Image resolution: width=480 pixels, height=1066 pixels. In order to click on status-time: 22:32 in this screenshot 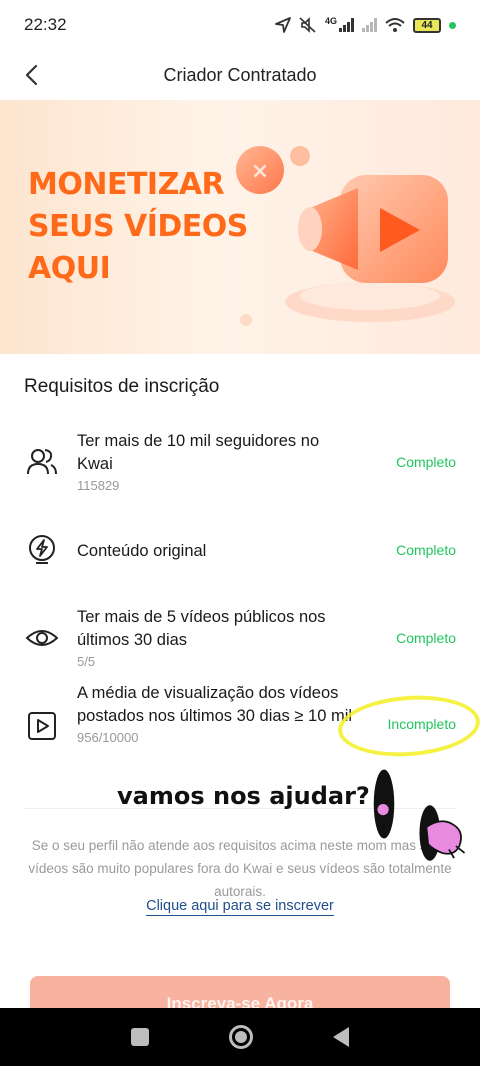, I will do `click(45, 24)`.